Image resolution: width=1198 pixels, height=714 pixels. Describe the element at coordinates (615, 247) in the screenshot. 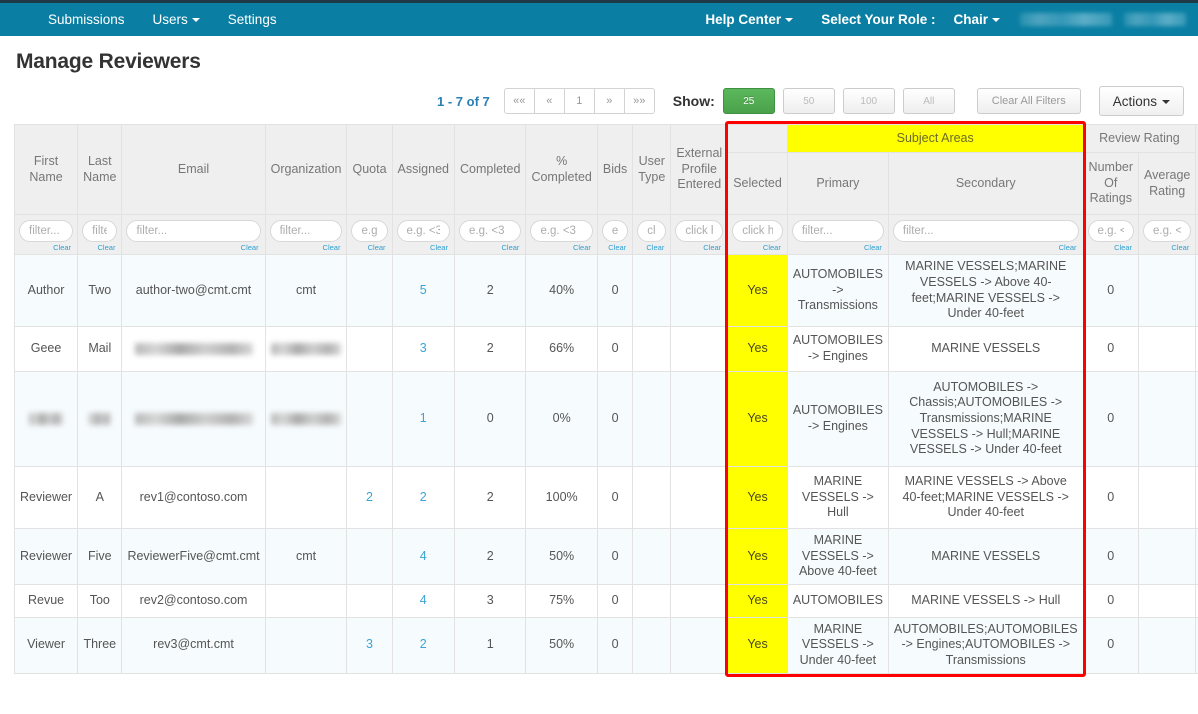

I see `clear-filter-bids: Clear` at that location.